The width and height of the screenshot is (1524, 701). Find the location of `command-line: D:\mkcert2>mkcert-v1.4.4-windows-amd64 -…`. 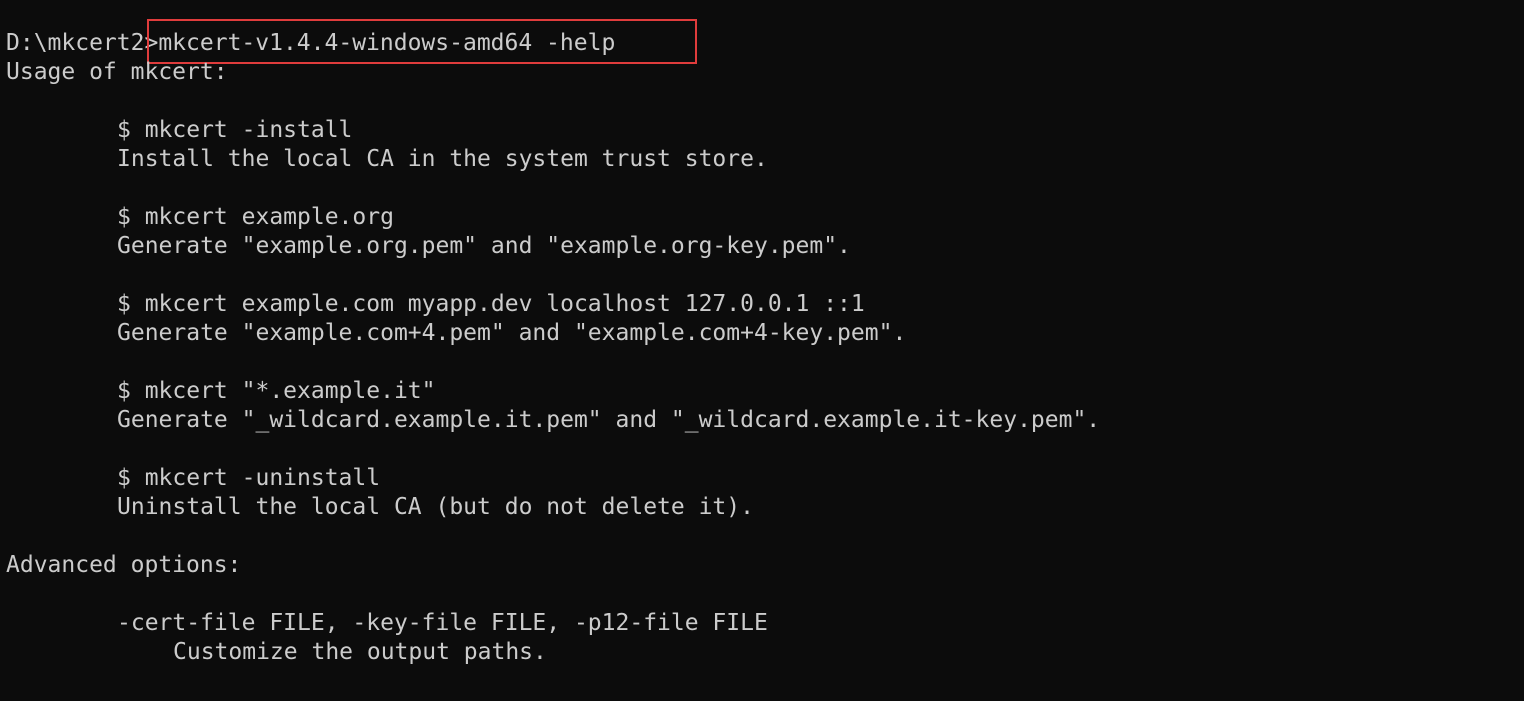

command-line: D:\mkcert2>mkcert-v1.4.4-windows-amd64 -… is located at coordinates (310, 43).